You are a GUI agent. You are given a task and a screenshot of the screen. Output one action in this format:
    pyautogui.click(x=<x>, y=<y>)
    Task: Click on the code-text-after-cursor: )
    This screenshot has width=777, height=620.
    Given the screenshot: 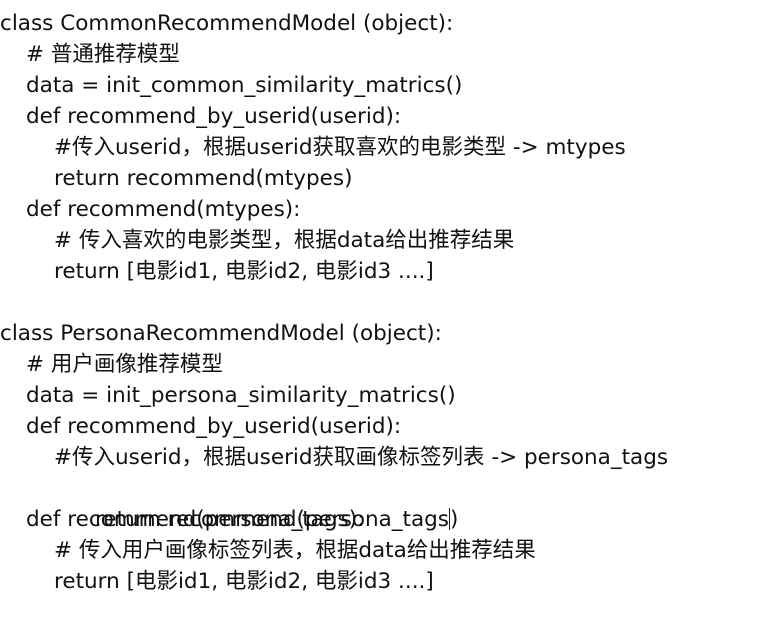 What is the action you would take?
    pyautogui.click(x=454, y=519)
    